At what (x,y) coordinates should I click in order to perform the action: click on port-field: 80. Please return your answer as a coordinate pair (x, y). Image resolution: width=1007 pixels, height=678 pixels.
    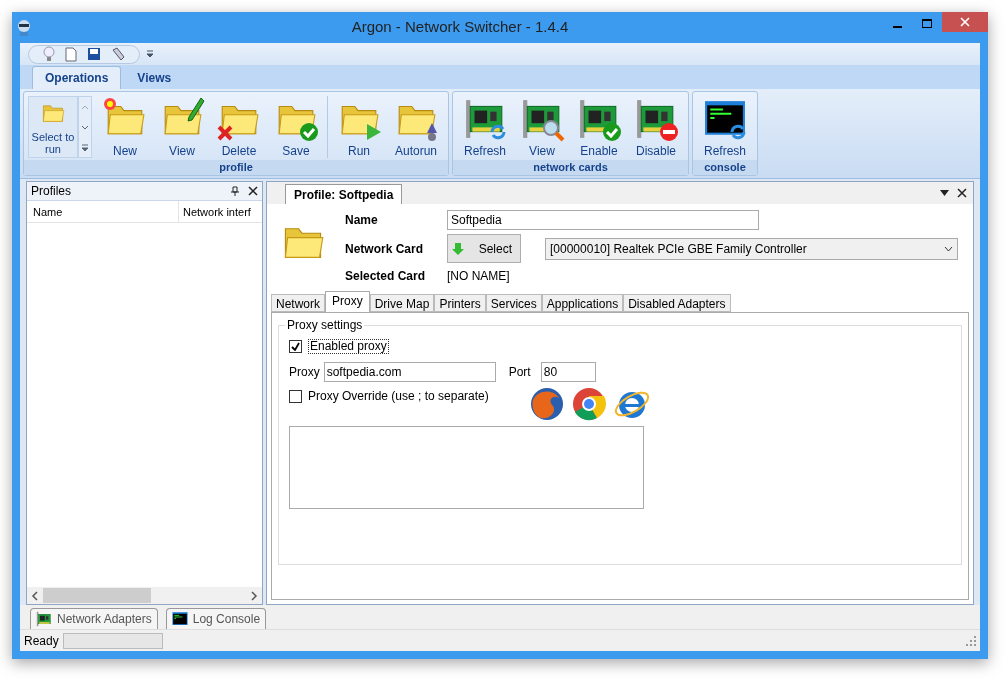
    Looking at the image, I should click on (568, 372).